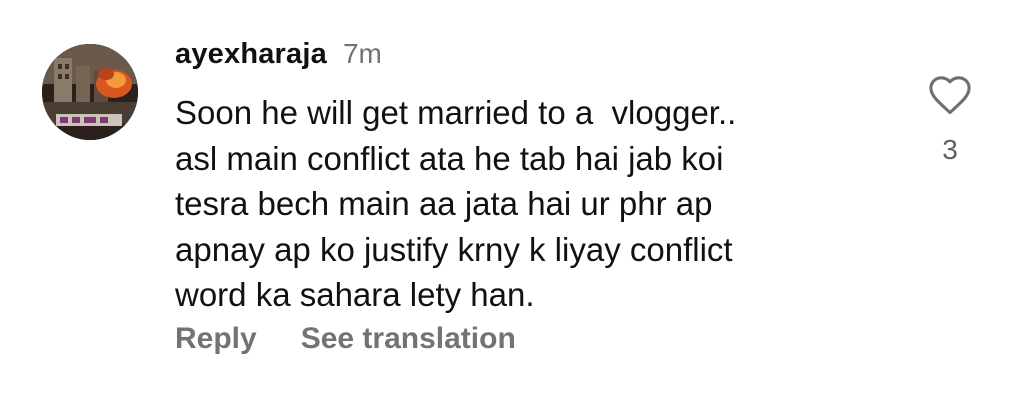 The image size is (1024, 395). I want to click on comment-actions: Reply See translation, so click(345, 339).